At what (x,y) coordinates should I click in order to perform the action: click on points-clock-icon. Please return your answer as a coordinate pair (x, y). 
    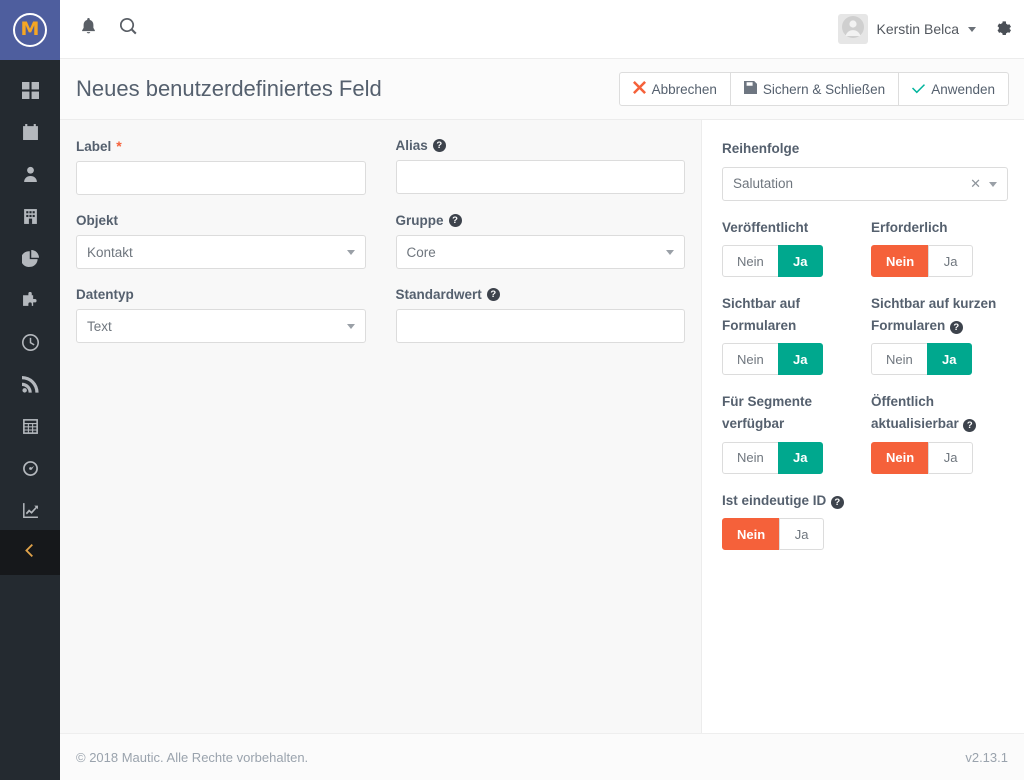
    Looking at the image, I should click on (30, 345).